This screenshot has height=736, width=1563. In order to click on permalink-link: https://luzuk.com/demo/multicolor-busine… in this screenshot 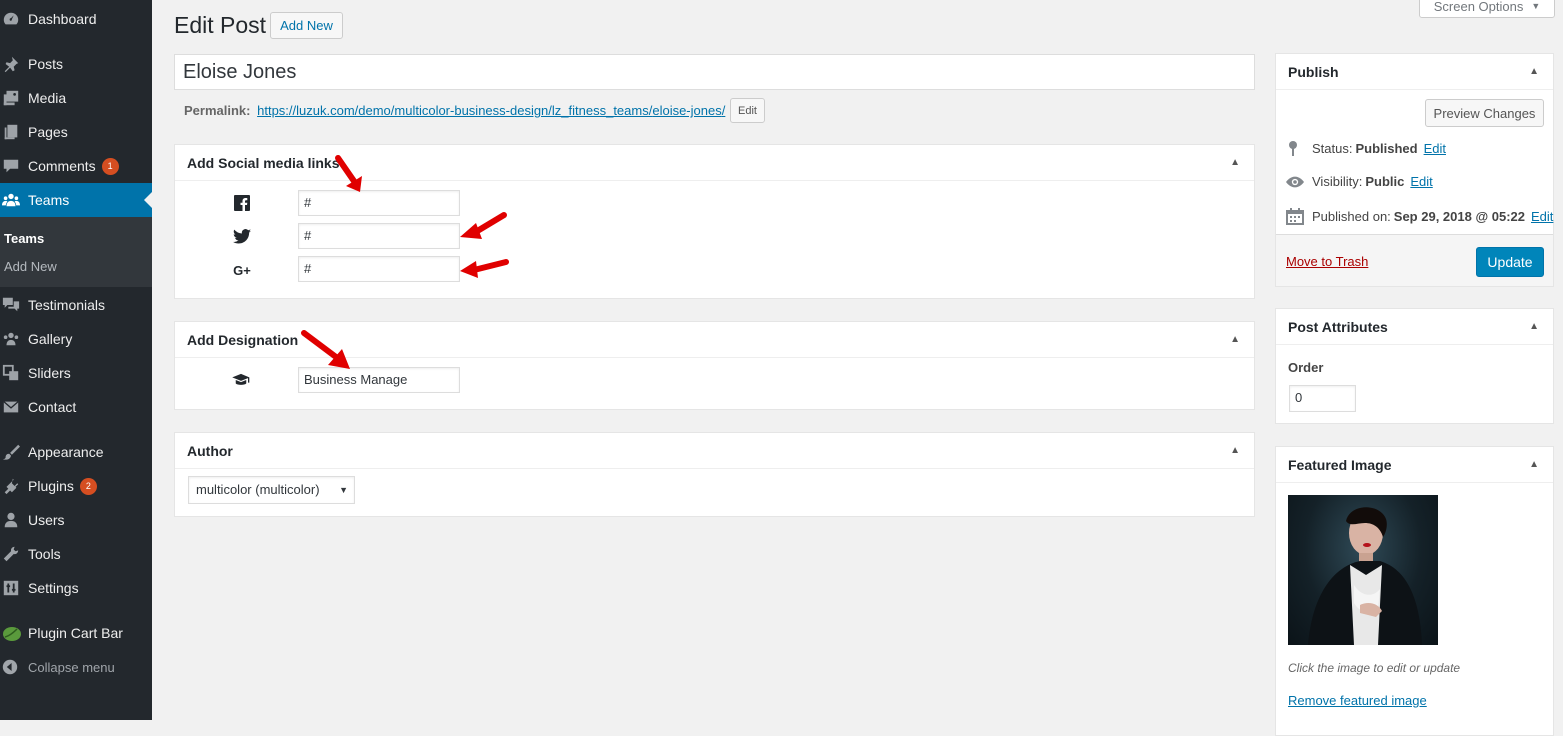, I will do `click(491, 110)`.